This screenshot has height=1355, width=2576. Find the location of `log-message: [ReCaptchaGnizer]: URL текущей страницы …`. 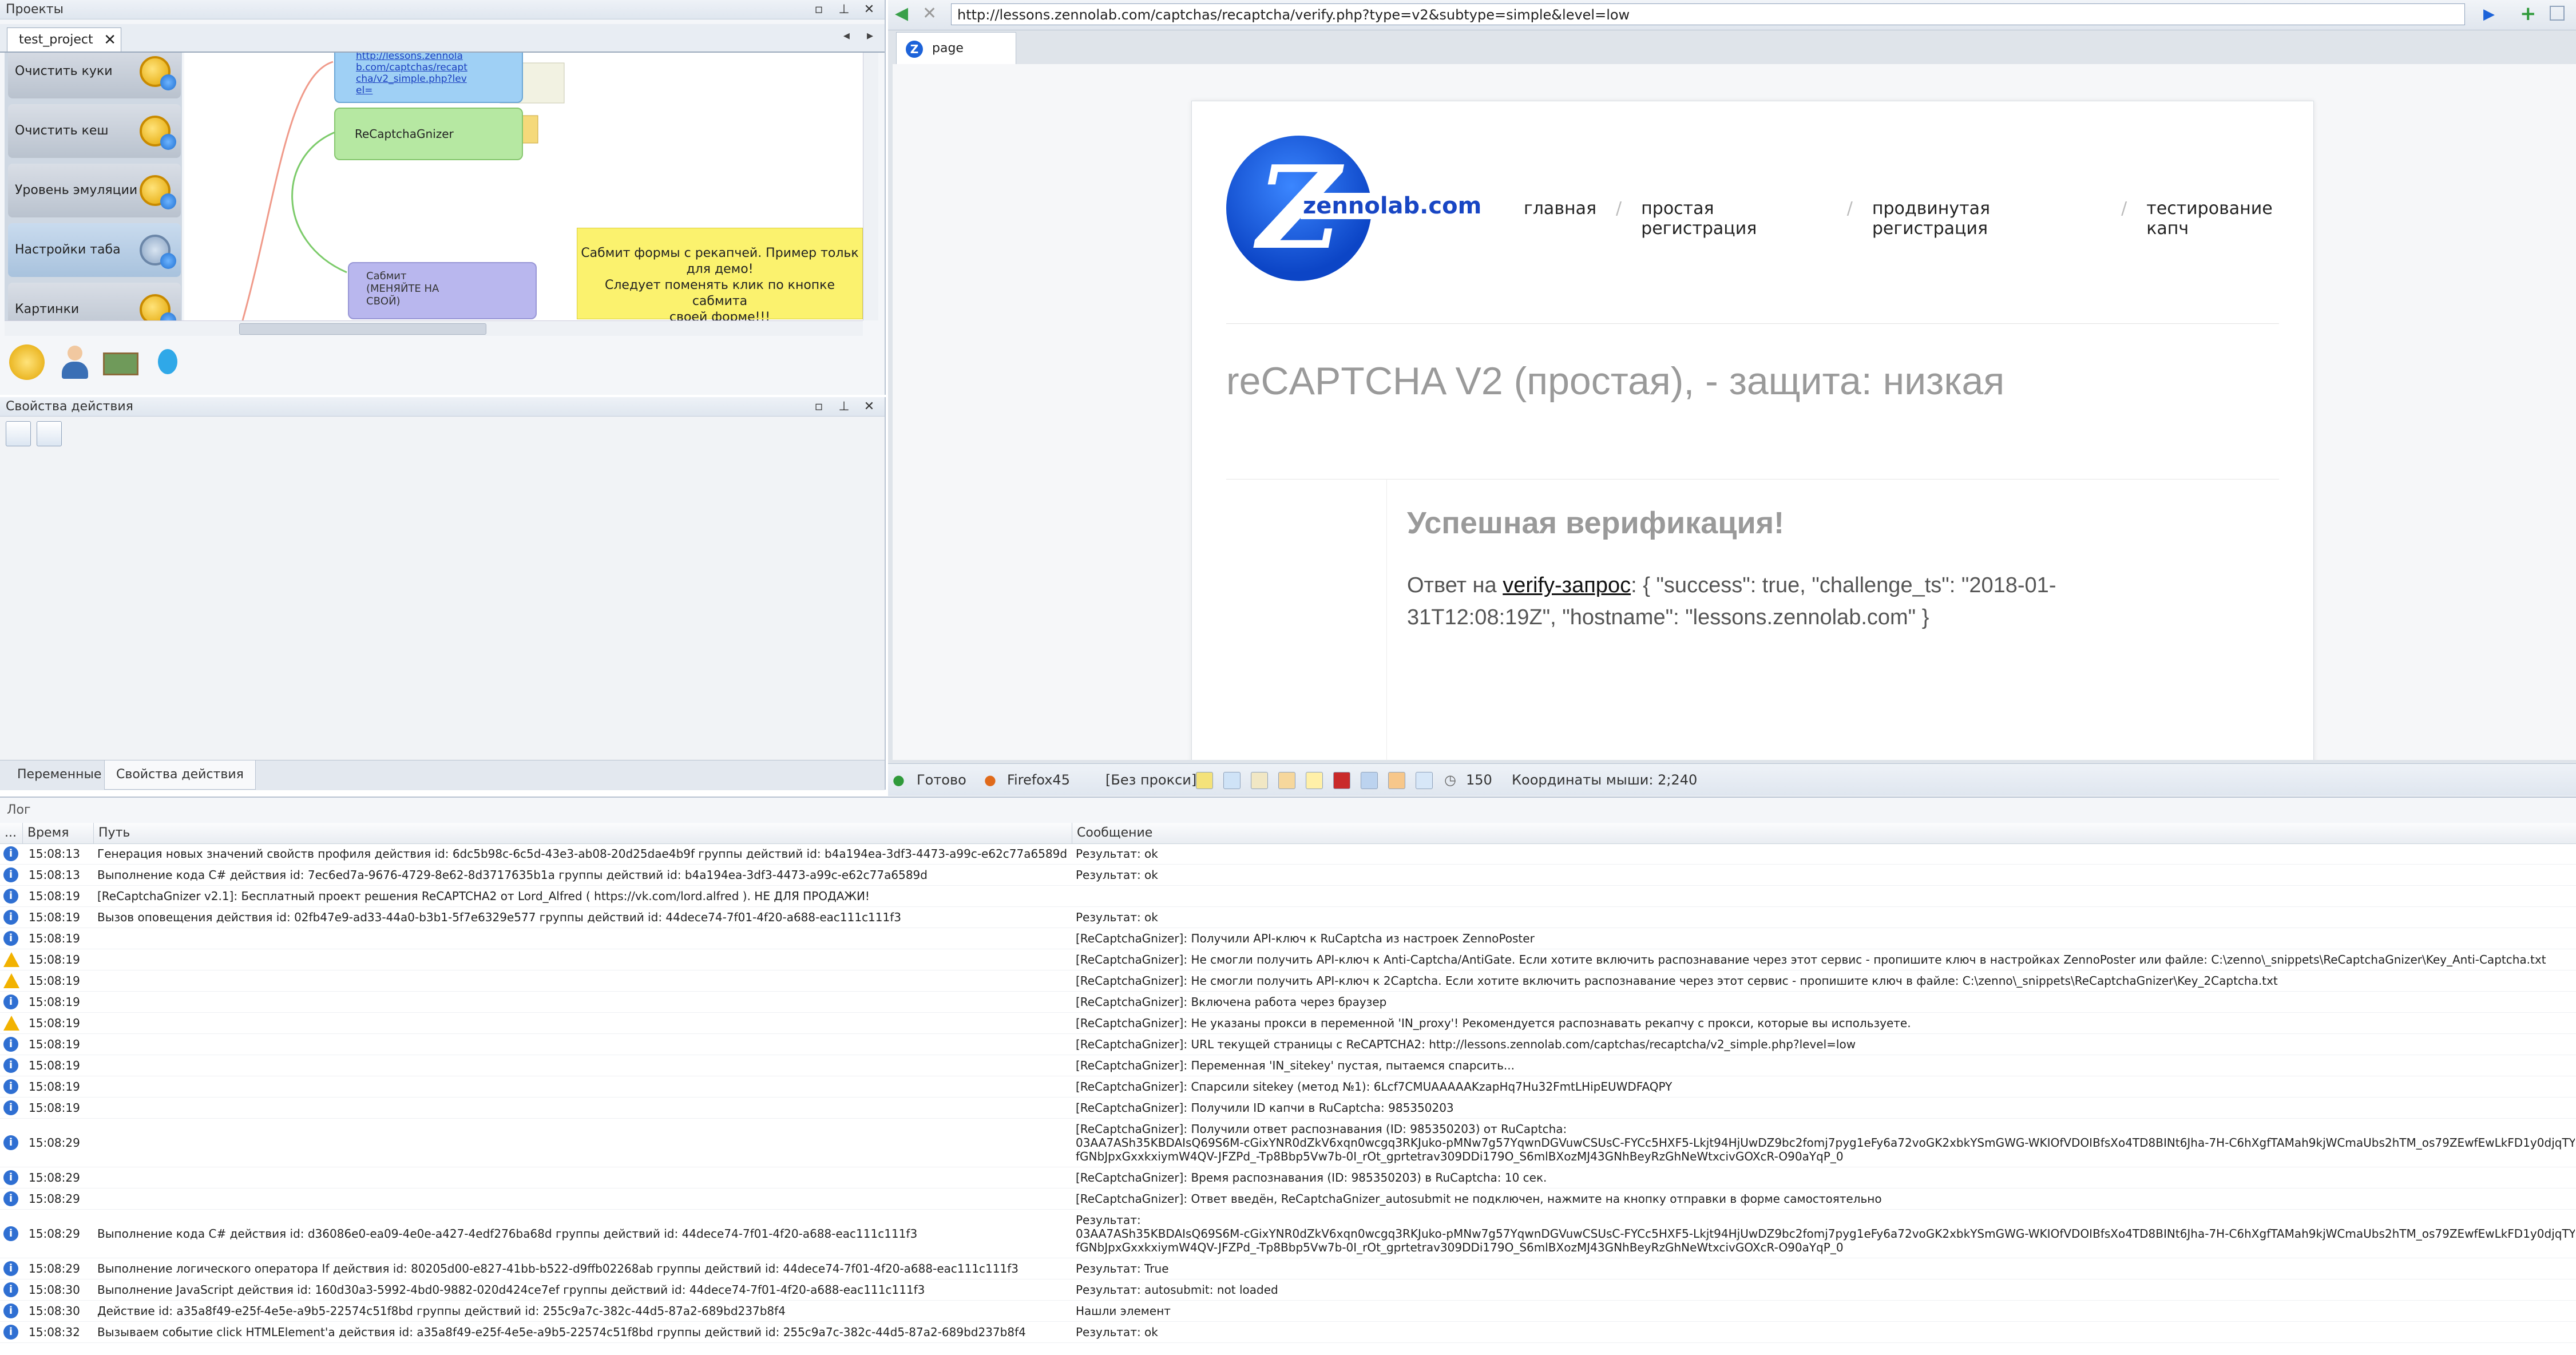

log-message: [ReCaptchaGnizer]: URL текущей страницы … is located at coordinates (1466, 1044).